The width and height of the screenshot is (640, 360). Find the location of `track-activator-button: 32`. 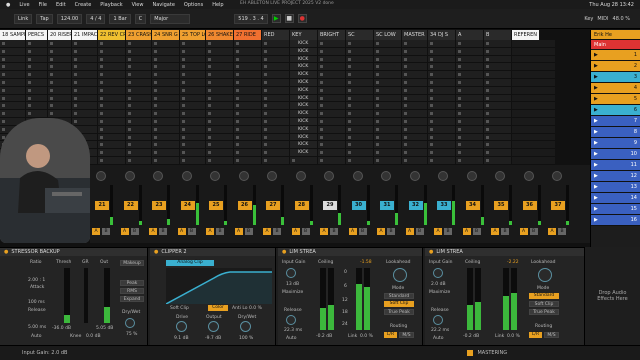

track-activator-button: 32 is located at coordinates (415, 205).